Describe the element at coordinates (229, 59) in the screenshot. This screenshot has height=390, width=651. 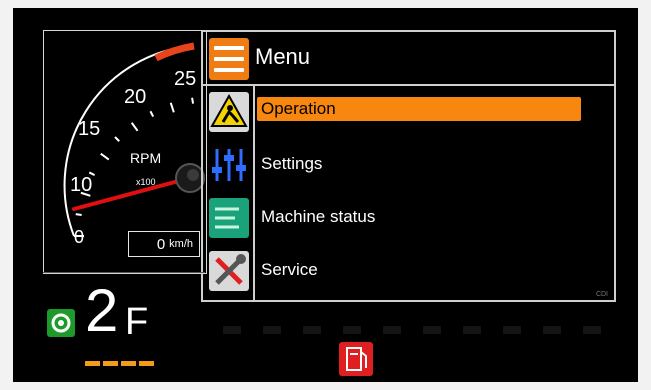
I see `hamburger-menu-icon` at that location.